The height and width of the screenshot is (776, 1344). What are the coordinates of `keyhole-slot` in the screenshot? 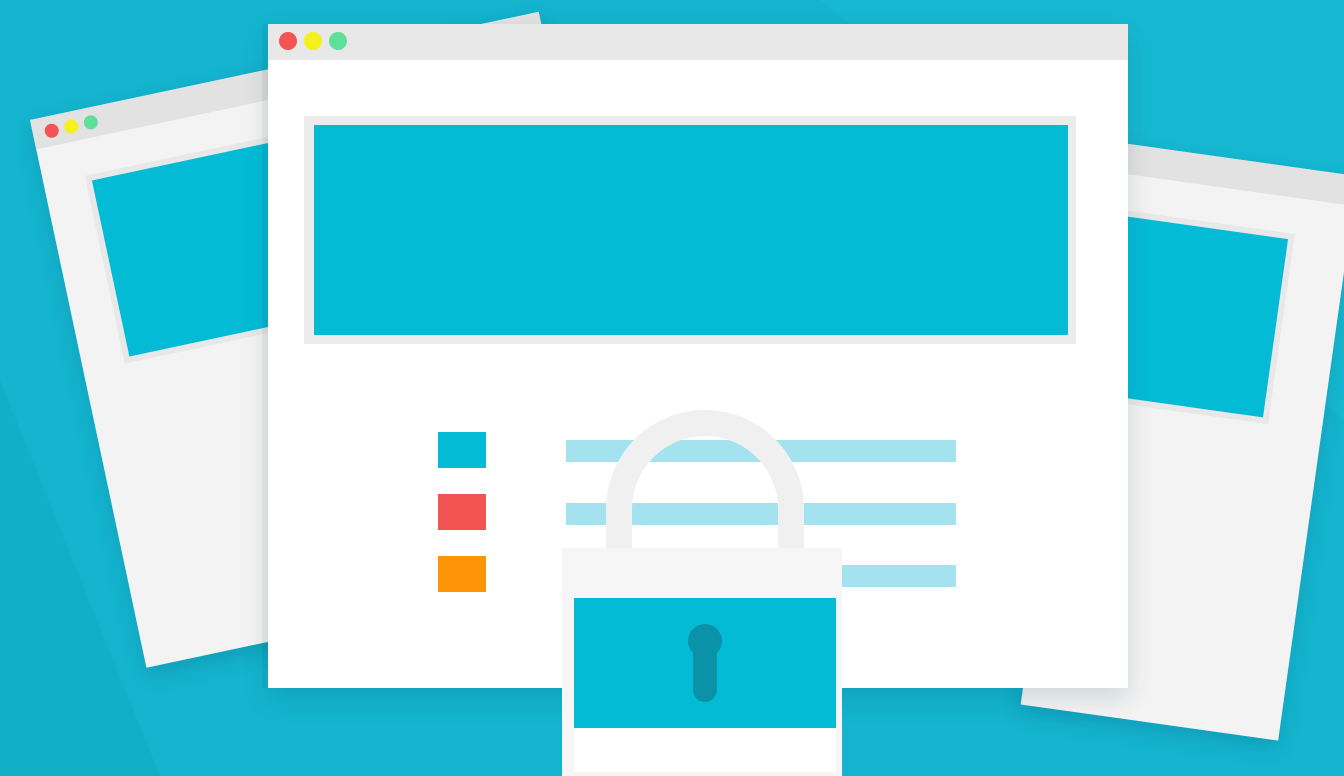 It's located at (705, 671).